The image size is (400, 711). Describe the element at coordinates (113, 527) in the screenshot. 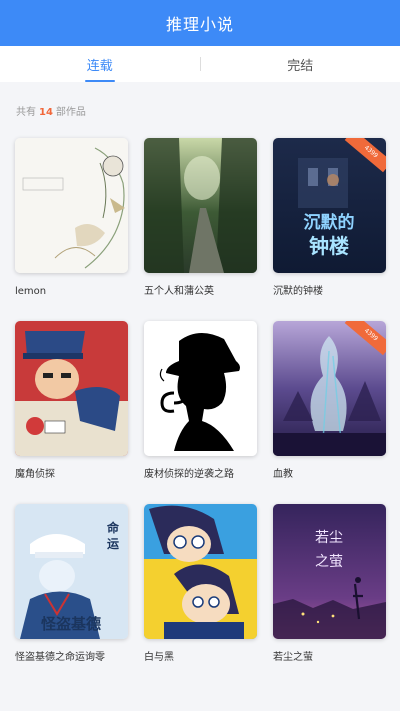

I see `svg-text: 命` at that location.